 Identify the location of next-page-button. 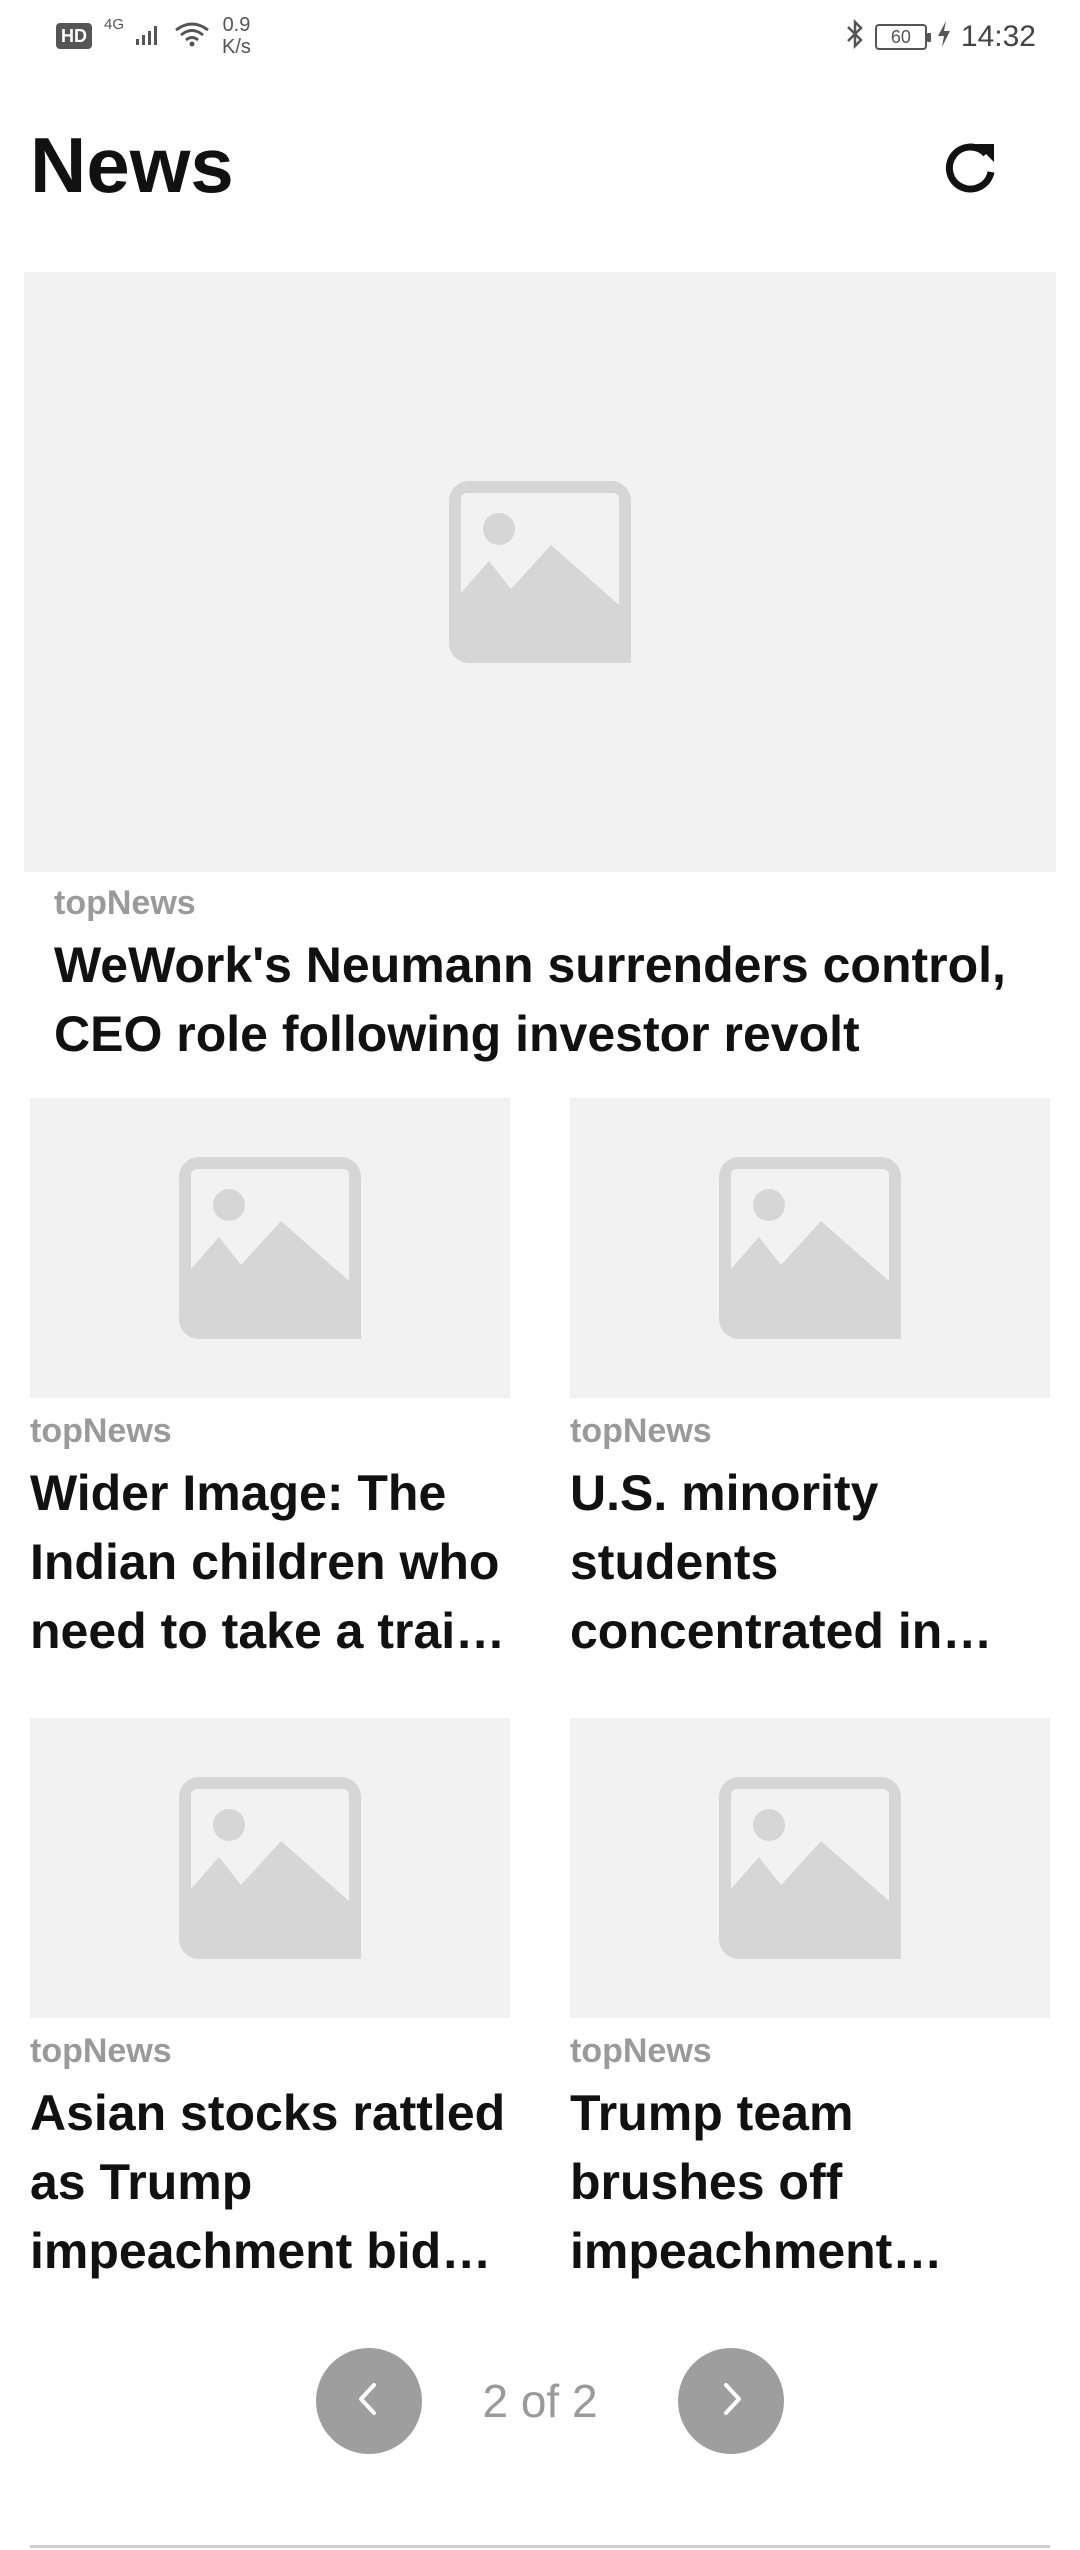
(731, 2401).